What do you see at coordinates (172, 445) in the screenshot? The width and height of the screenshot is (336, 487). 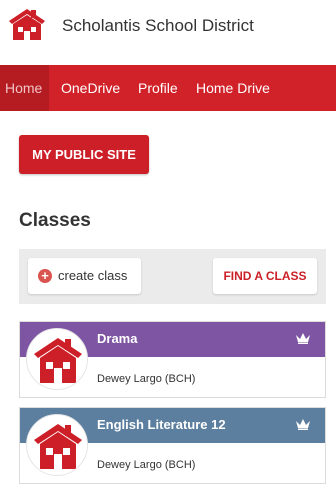 I see `class-card-english-literature-12: English Literature 12 Dewey Largo (BCH)` at bounding box center [172, 445].